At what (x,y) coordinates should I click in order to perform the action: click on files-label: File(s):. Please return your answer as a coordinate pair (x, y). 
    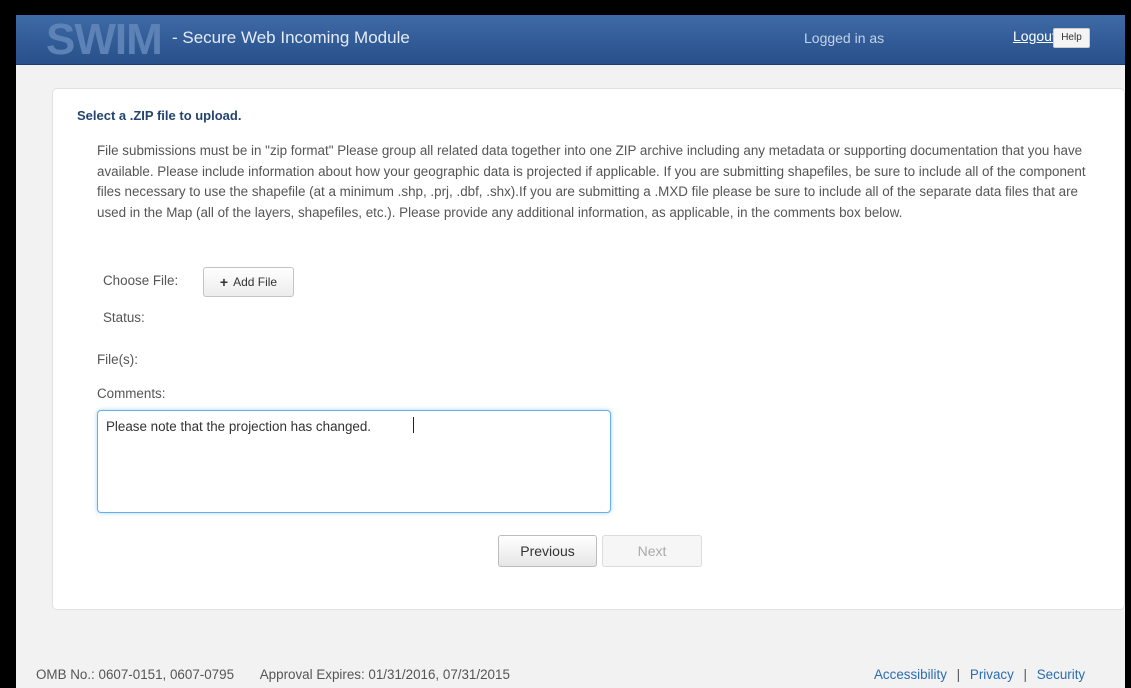
    Looking at the image, I should click on (117, 359).